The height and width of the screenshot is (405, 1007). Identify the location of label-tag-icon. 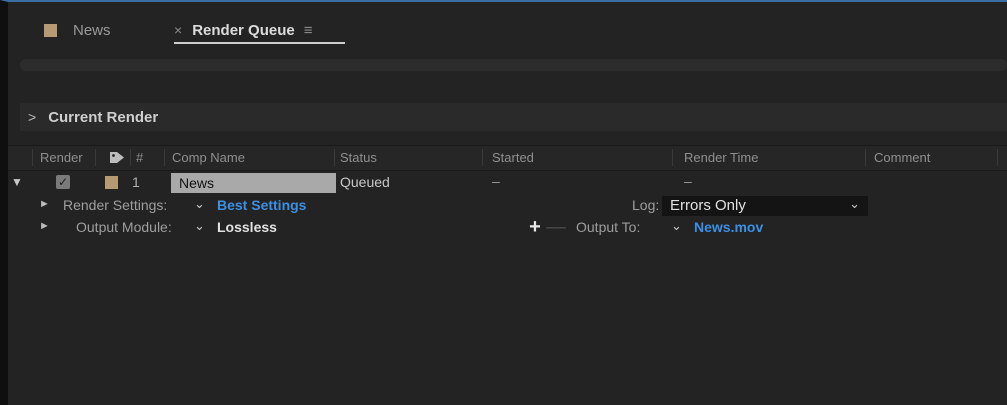
(117, 157).